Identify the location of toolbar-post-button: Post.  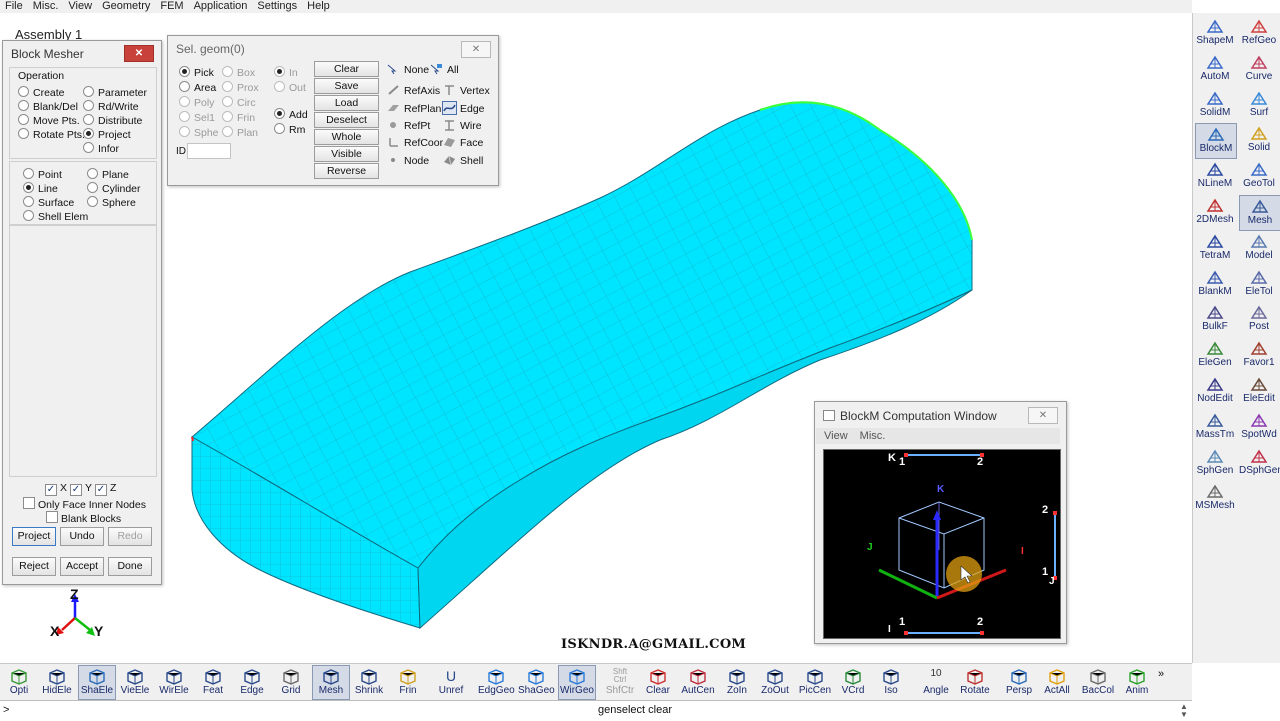
(1259, 319).